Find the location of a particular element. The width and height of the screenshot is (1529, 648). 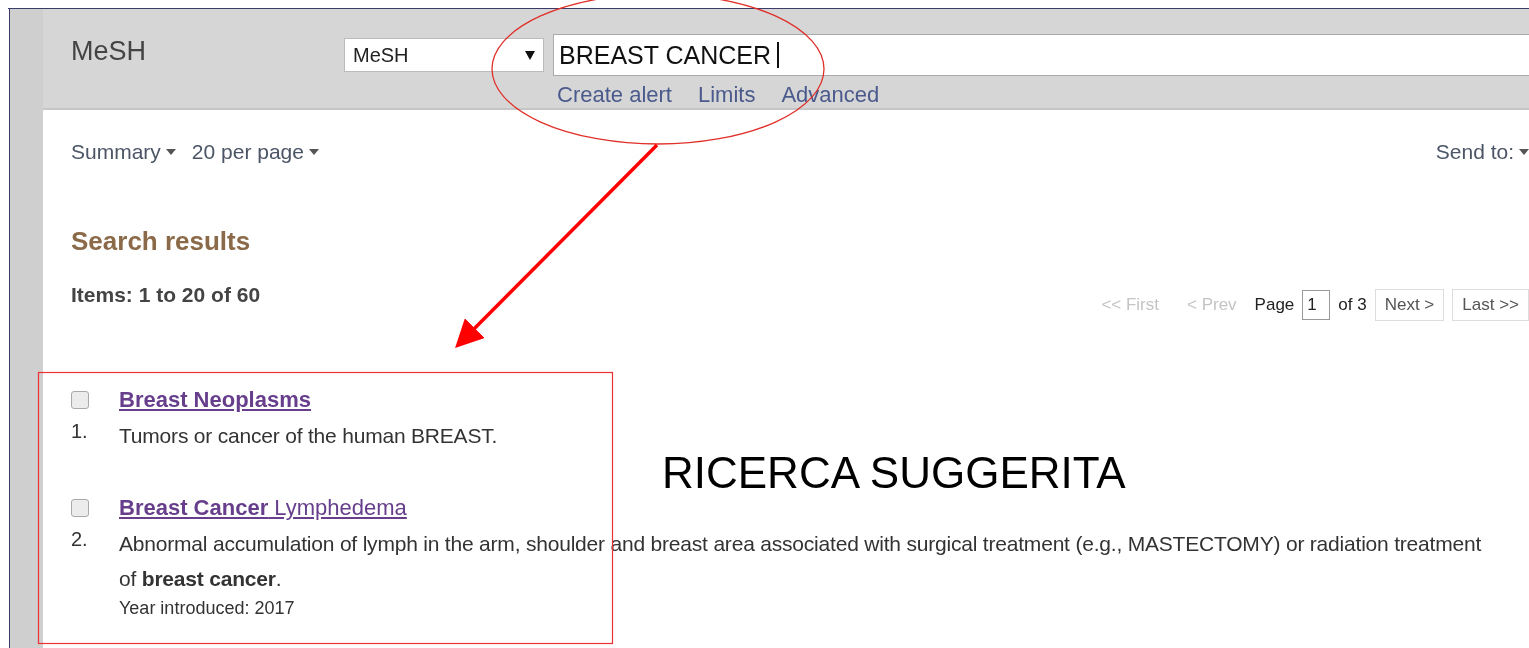

page-label: Page is located at coordinates (1274, 305).